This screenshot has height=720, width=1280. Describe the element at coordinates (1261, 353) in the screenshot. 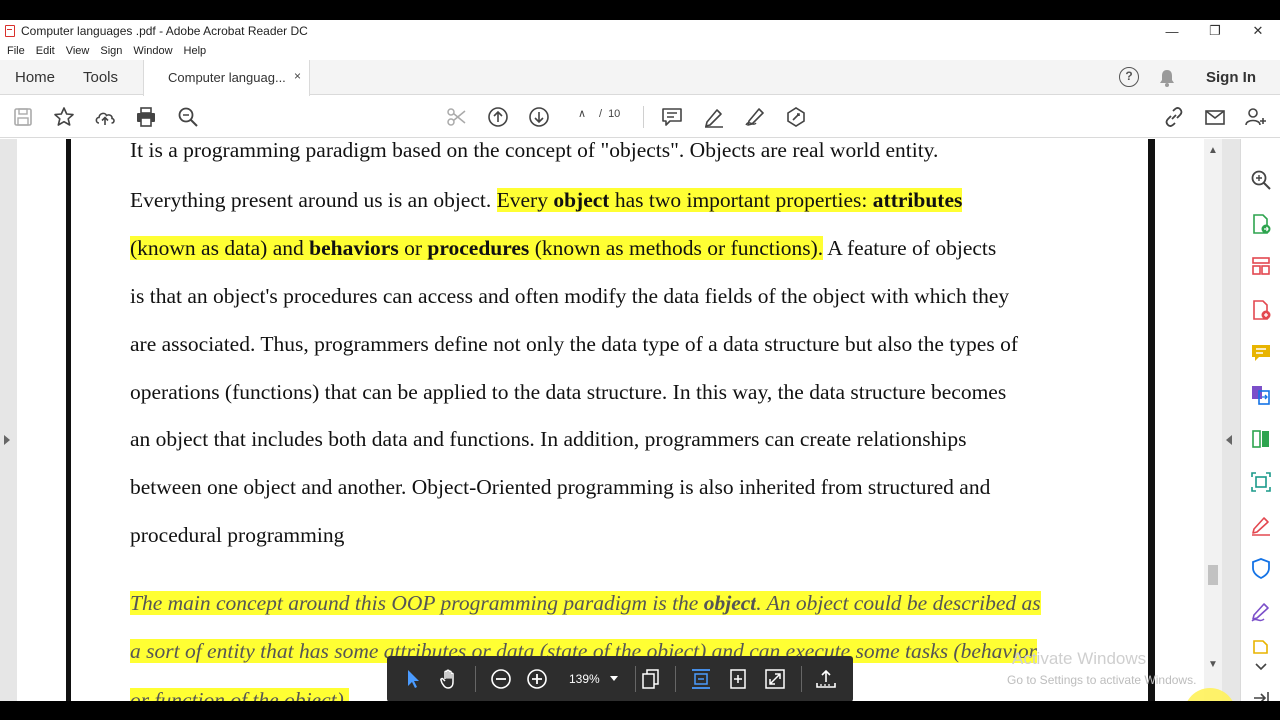

I see `comment-tool-icon` at that location.